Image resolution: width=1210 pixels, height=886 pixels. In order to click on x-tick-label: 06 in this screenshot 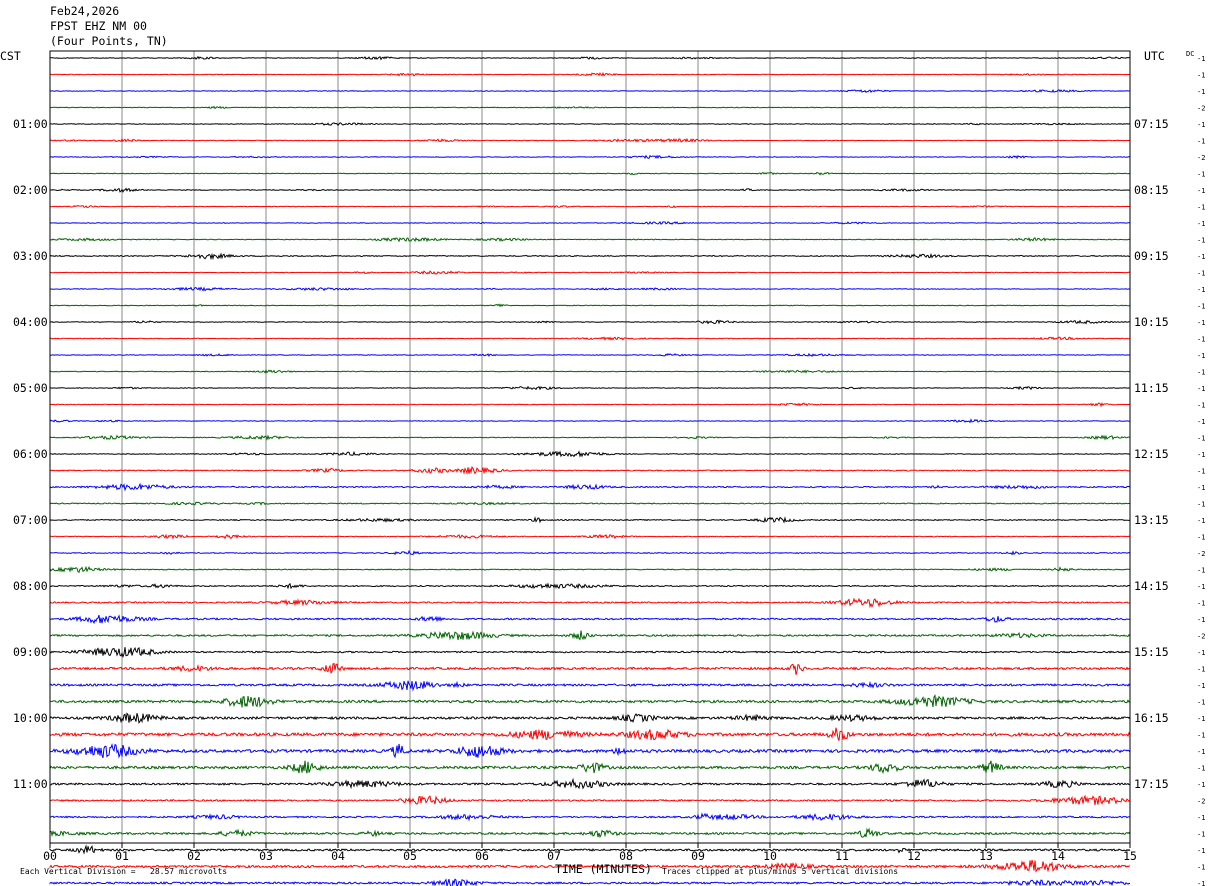, I will do `click(482, 856)`.